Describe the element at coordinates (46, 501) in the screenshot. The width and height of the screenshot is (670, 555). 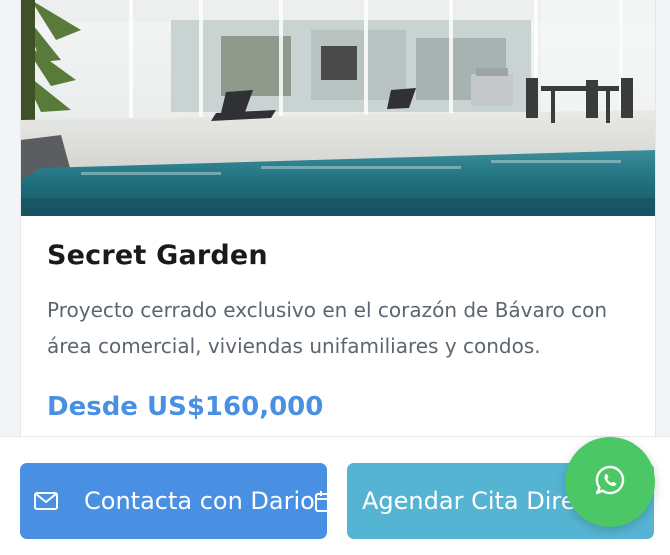
I see `mail-icon` at that location.